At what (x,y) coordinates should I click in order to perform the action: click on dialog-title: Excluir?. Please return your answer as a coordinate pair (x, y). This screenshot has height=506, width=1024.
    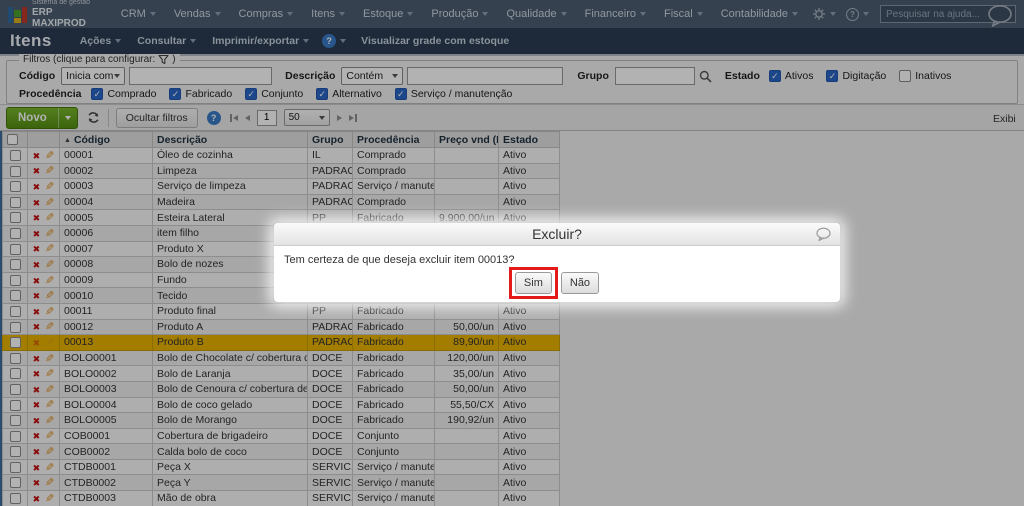
    Looking at the image, I should click on (557, 234).